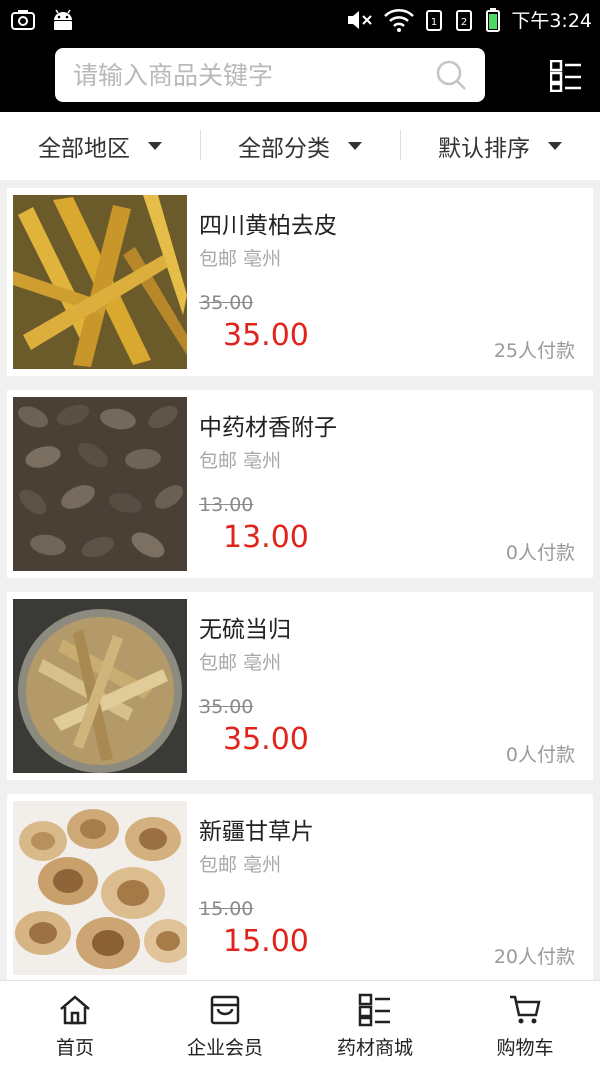 This screenshot has width=600, height=1067. Describe the element at coordinates (23, 20) in the screenshot. I see `screenshot-icon` at that location.